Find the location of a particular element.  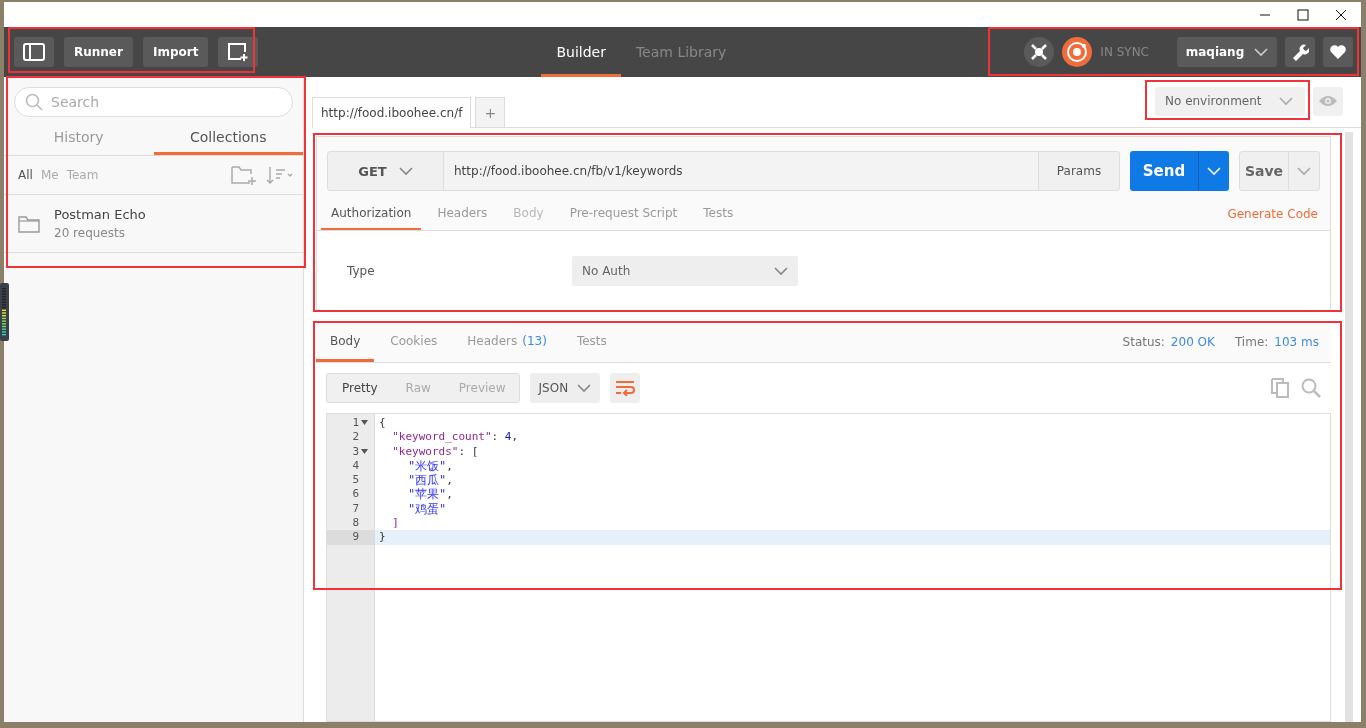

auth-type-dropdown: No Auth is located at coordinates (685, 271).